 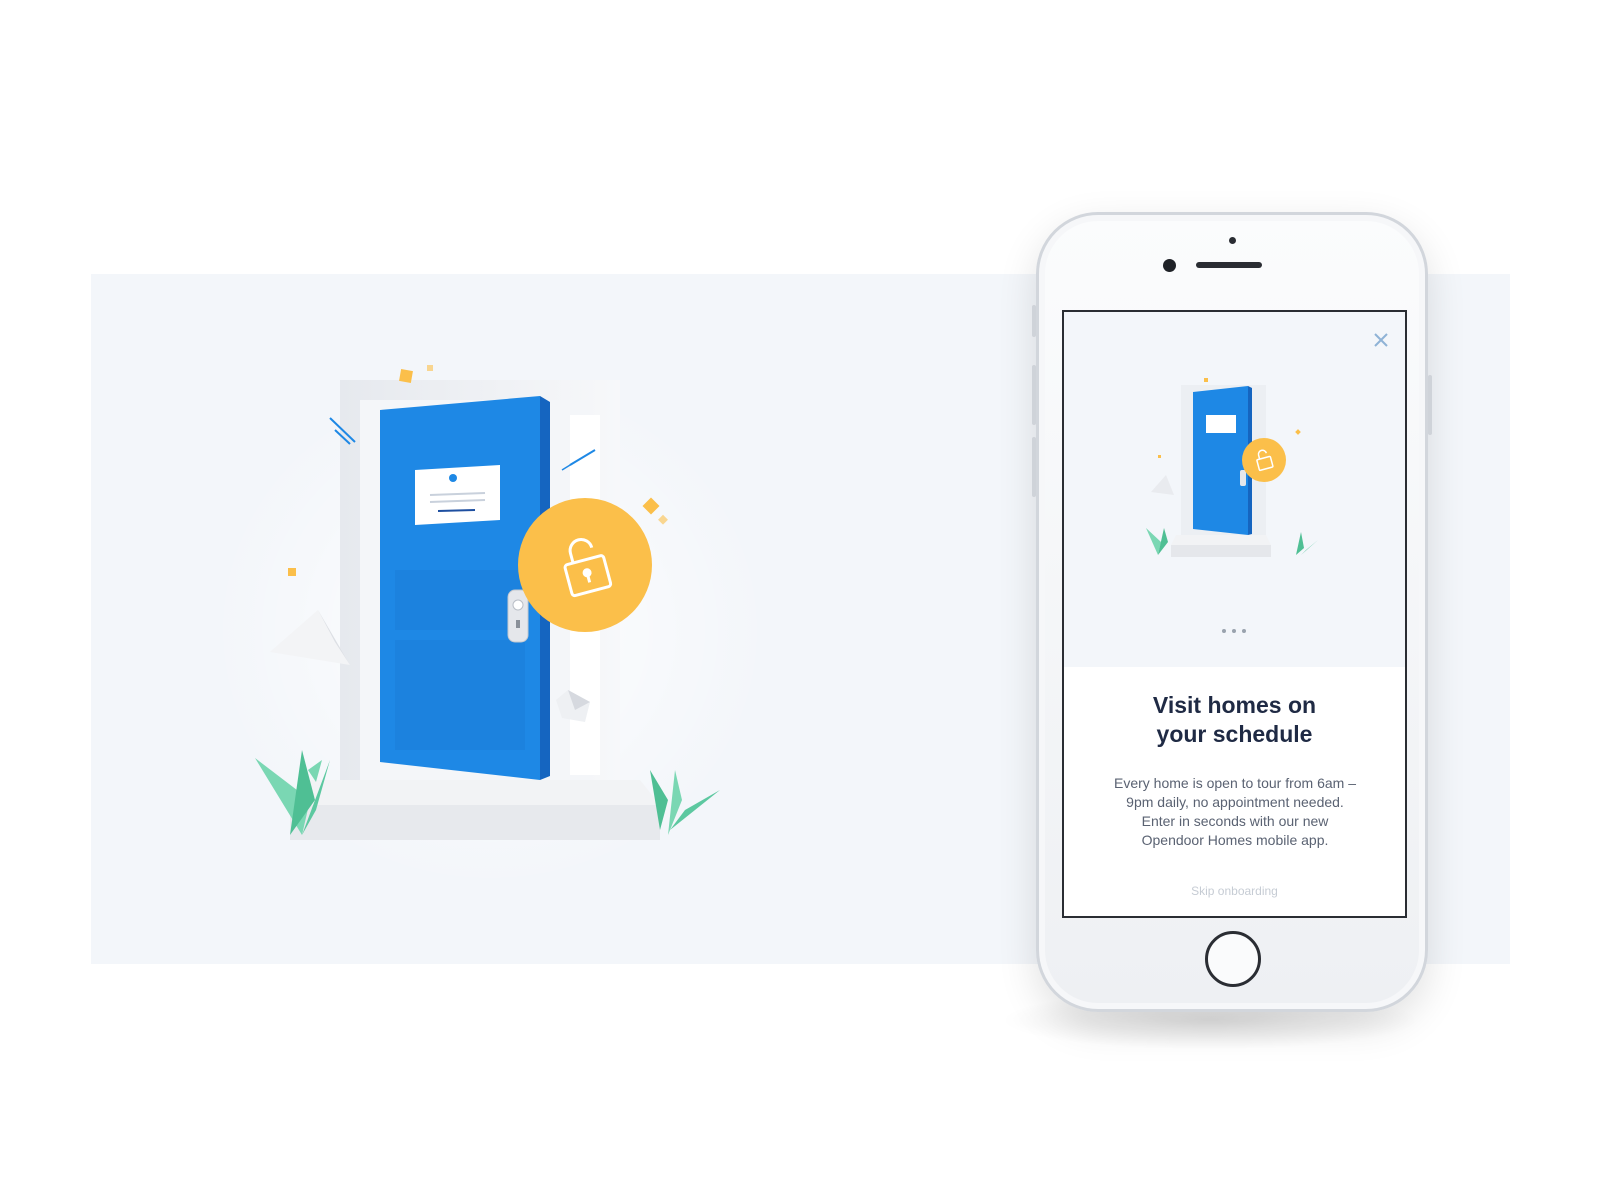 What do you see at coordinates (1232, 467) in the screenshot?
I see `door-illustration-small` at bounding box center [1232, 467].